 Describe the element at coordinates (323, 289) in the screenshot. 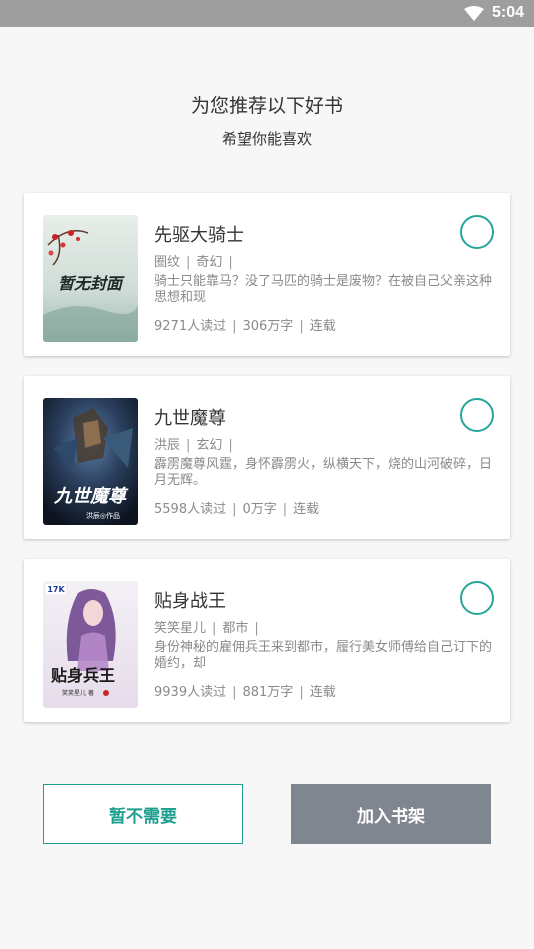

I see `book-description: 骑士只能靠马？没了马匹的骑士是废物？在被自己父亲这种思想和现` at that location.